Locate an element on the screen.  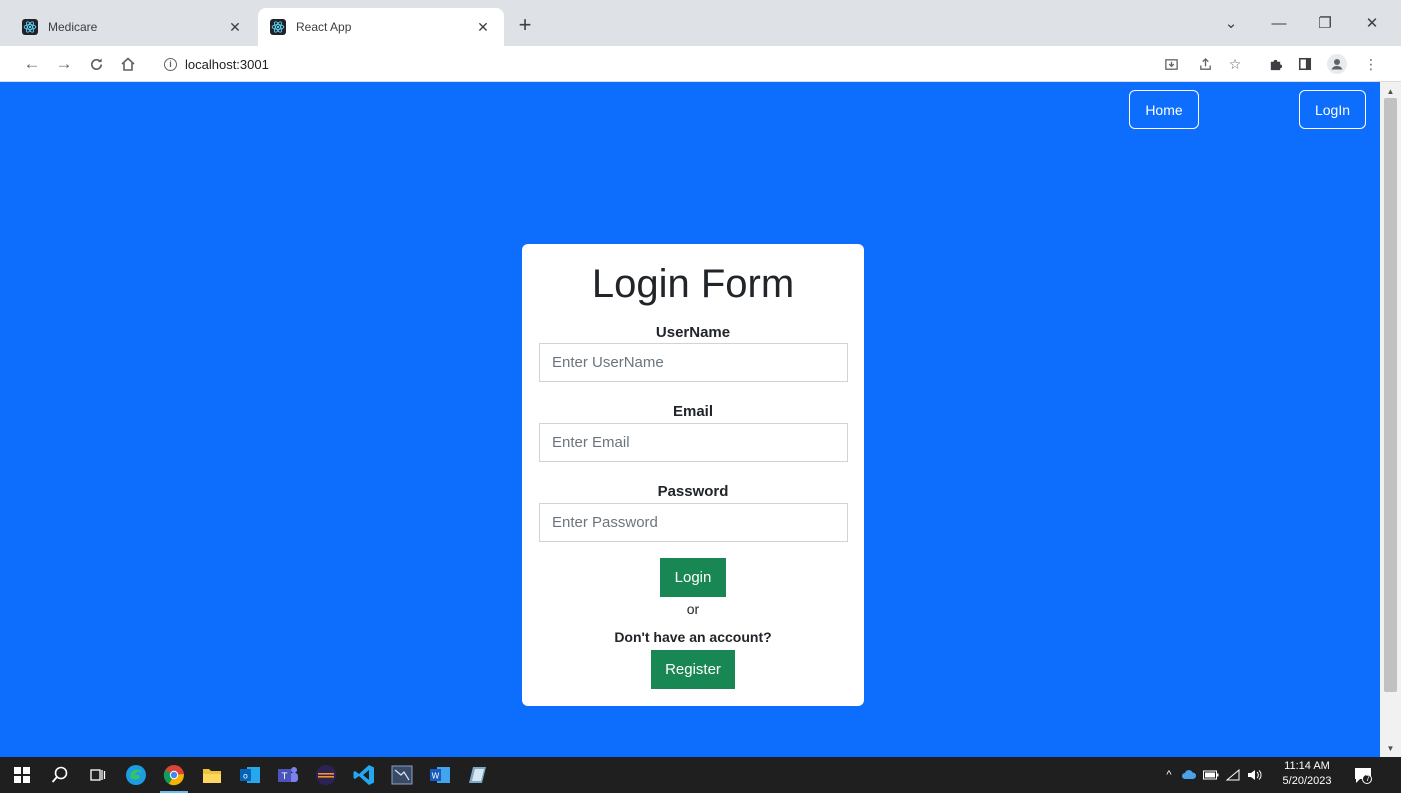
tab-medicare: Medicare ✕ is located at coordinates (133, 27).